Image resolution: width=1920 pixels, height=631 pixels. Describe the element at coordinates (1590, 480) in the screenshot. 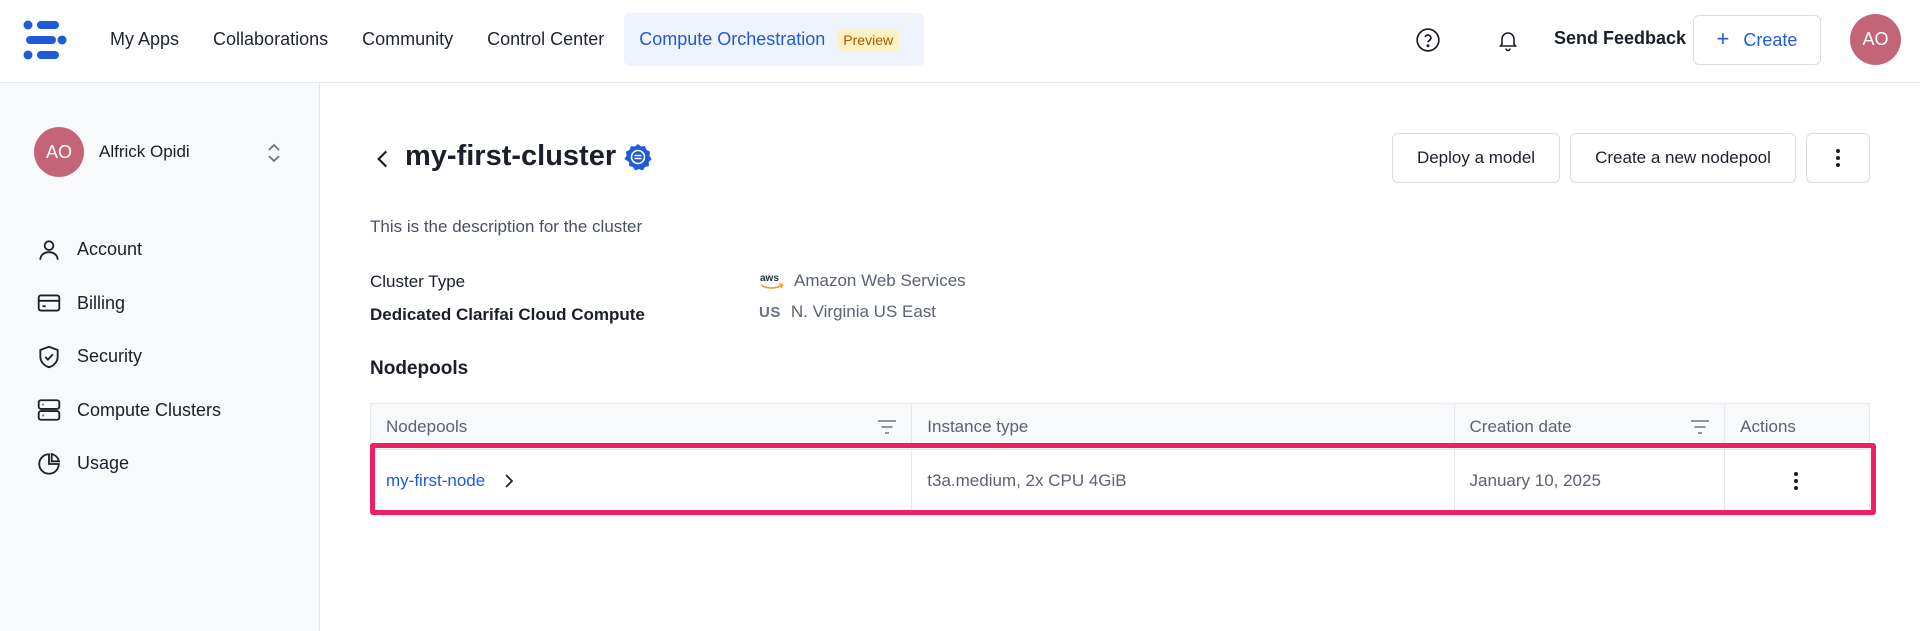

I see `creation-date-cell: January 10, 2025` at that location.